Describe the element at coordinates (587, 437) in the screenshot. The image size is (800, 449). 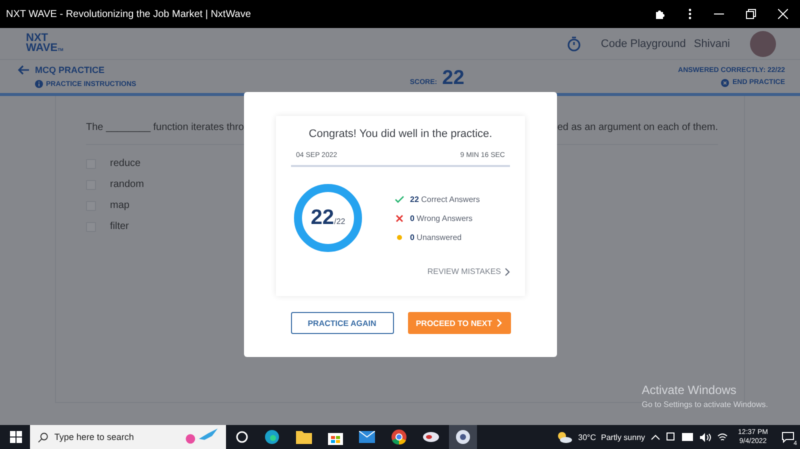
I see `temperature: 30°C` at that location.